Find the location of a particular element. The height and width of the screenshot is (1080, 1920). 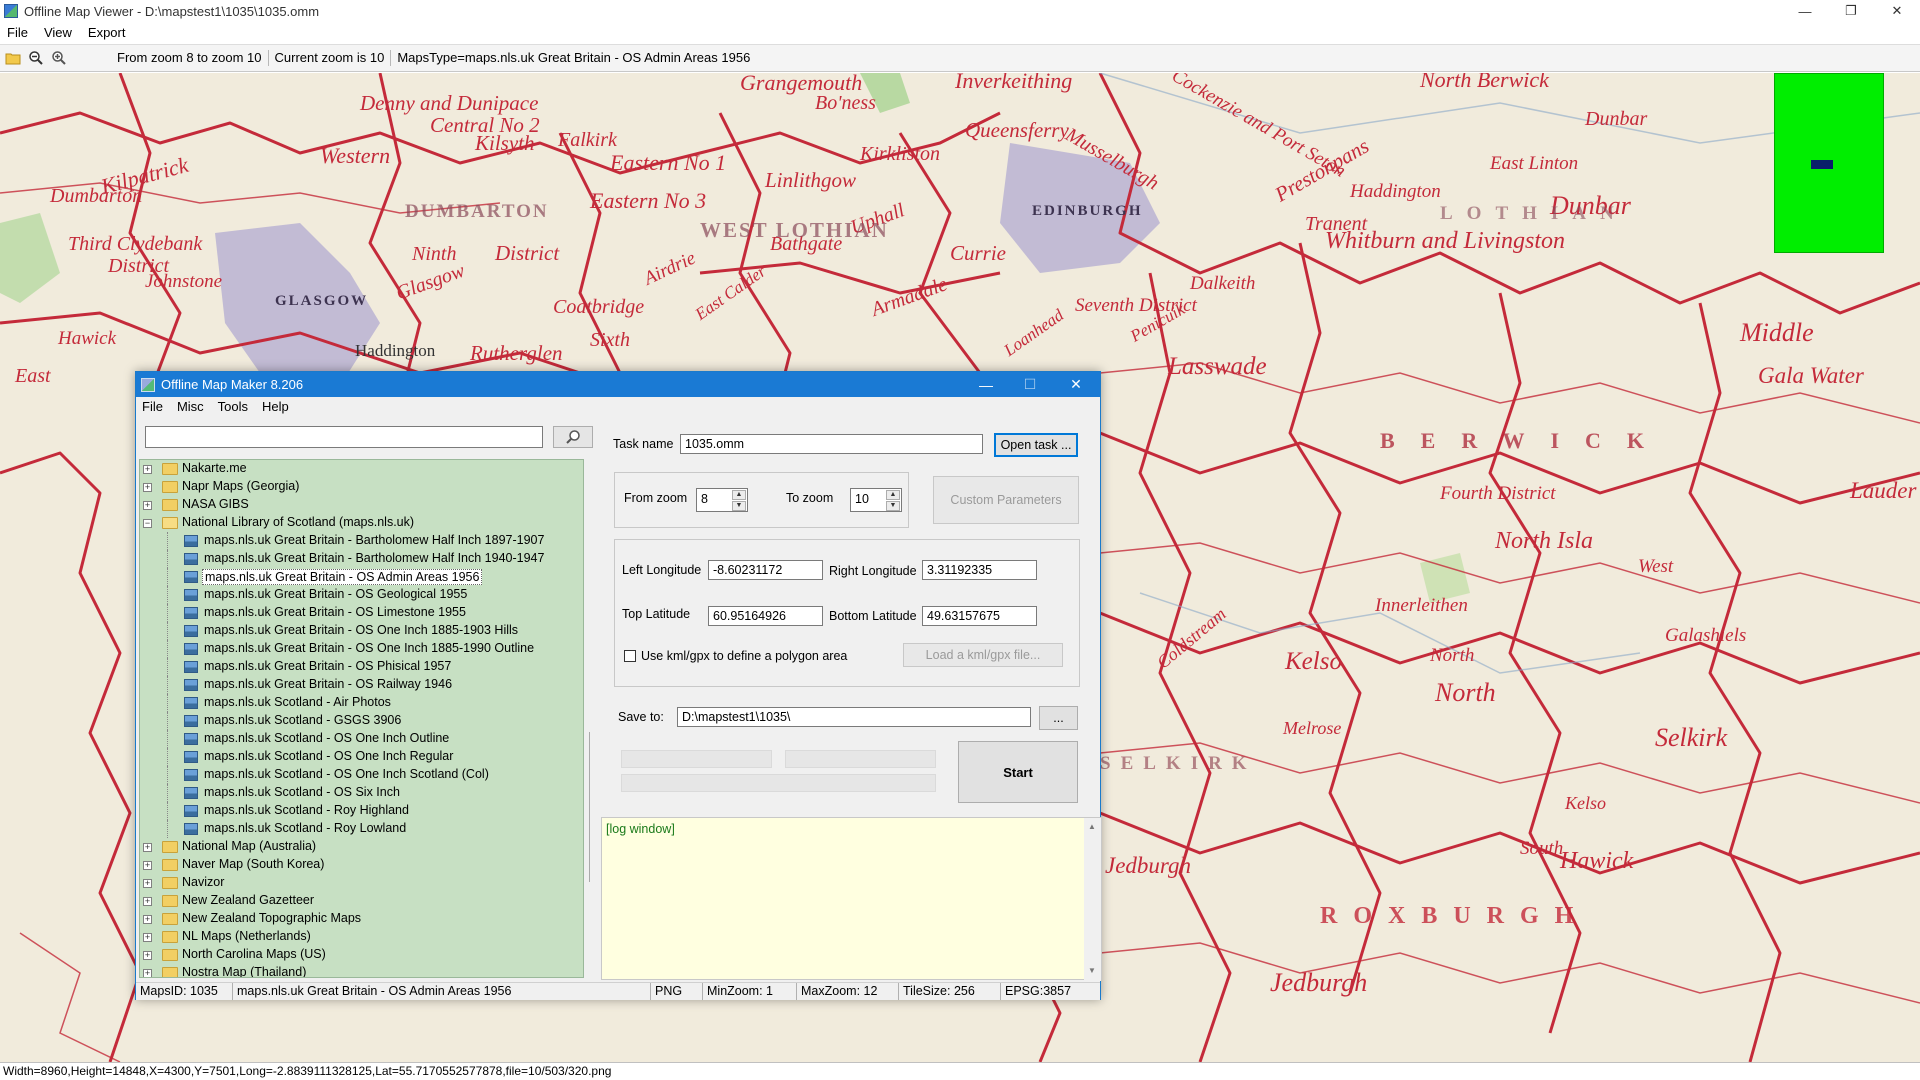

map-label: Dalkeith is located at coordinates (1223, 283).